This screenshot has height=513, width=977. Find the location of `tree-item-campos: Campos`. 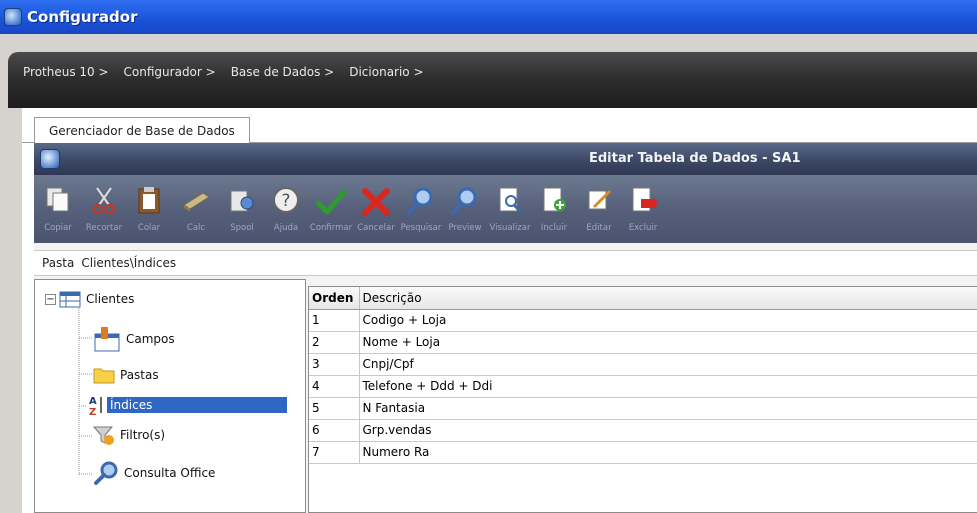

tree-item-campos: Campos is located at coordinates (135, 339).